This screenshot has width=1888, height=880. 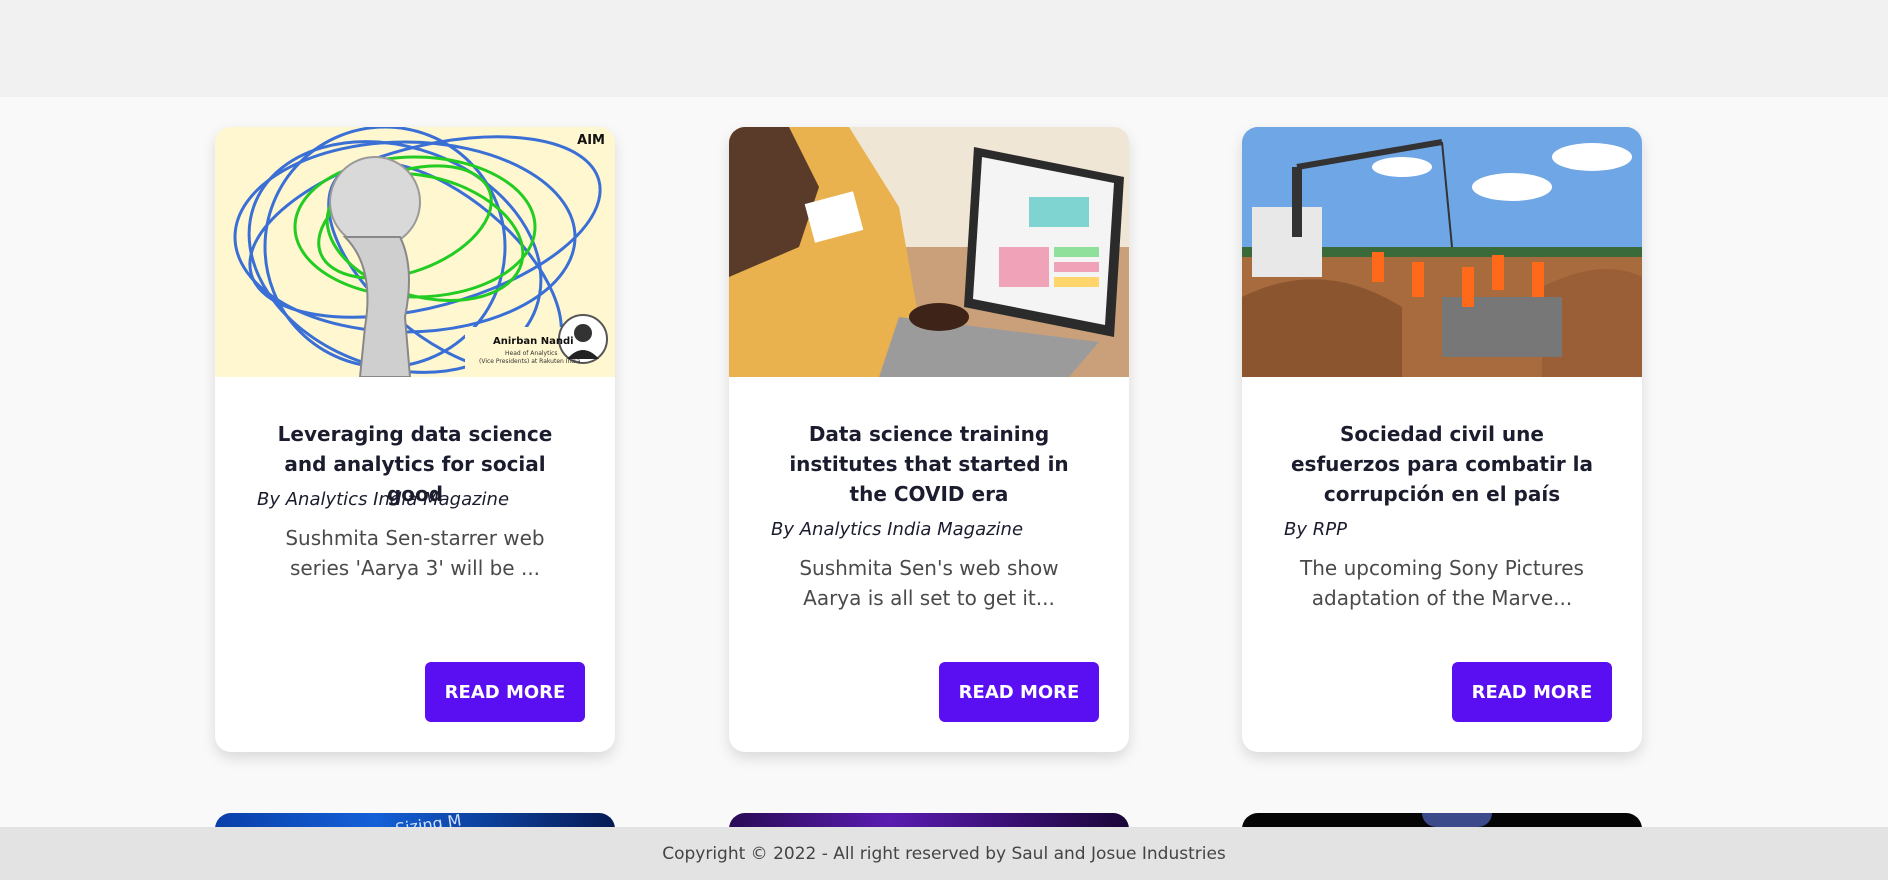 What do you see at coordinates (1315, 529) in the screenshot?
I see `card-author: By RPP` at bounding box center [1315, 529].